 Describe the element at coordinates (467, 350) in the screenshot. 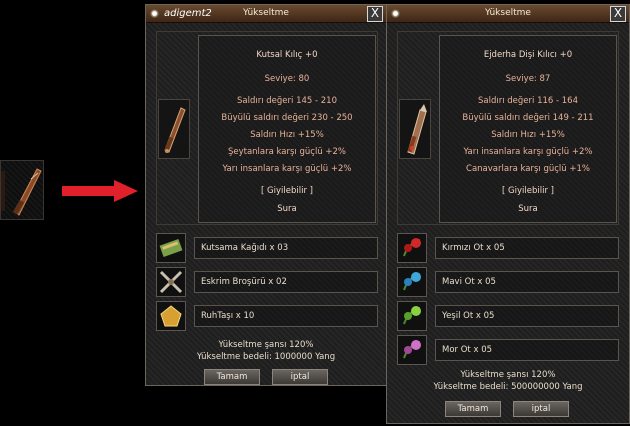

I see `material-label: Mor Ot x 05` at that location.